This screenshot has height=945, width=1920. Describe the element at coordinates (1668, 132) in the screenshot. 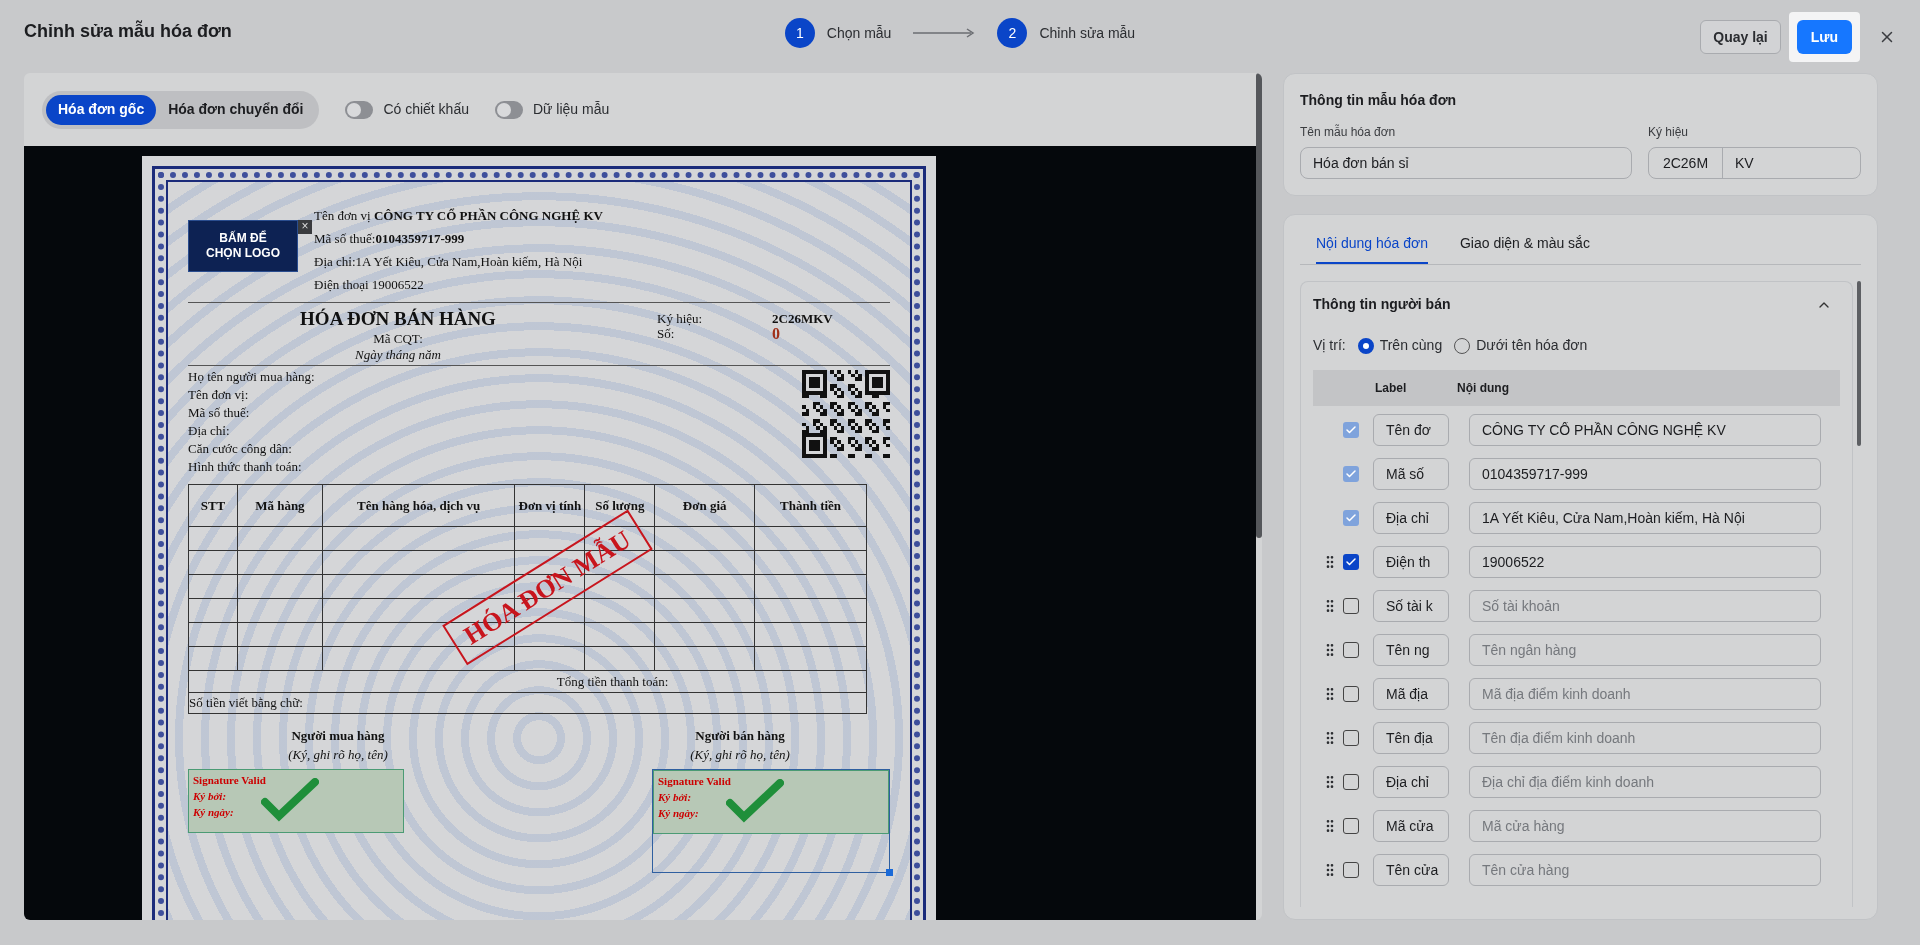

I see `field-label: Ký hiệu` at that location.